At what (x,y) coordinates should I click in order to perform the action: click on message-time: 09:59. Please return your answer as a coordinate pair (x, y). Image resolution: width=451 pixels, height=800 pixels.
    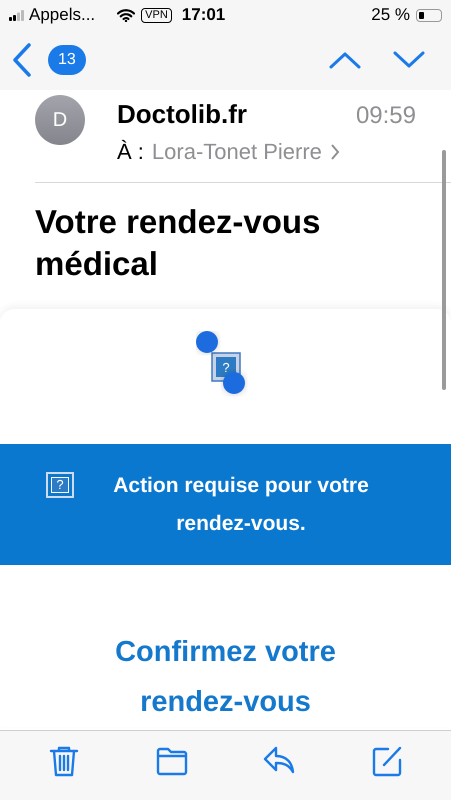
    Looking at the image, I should click on (386, 116).